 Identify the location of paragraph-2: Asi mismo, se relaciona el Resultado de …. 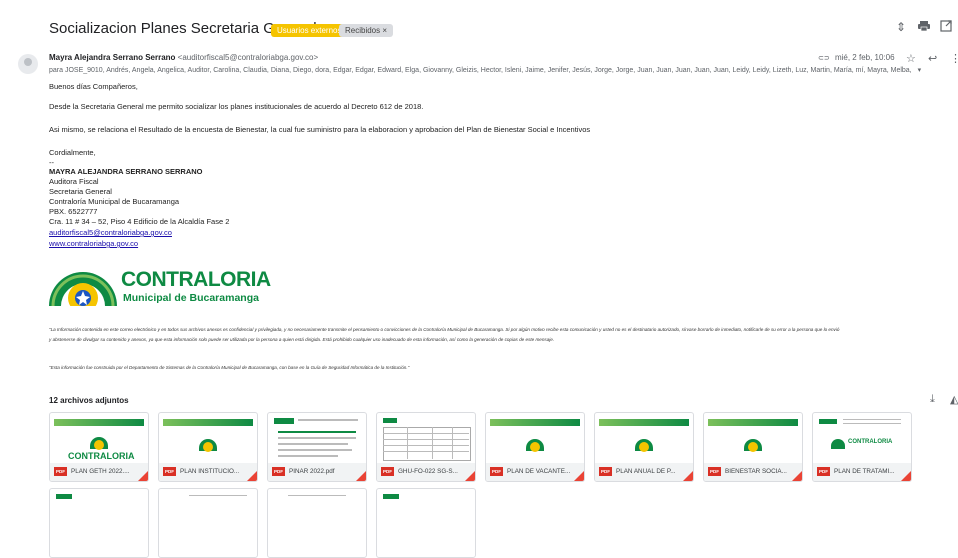
(320, 129).